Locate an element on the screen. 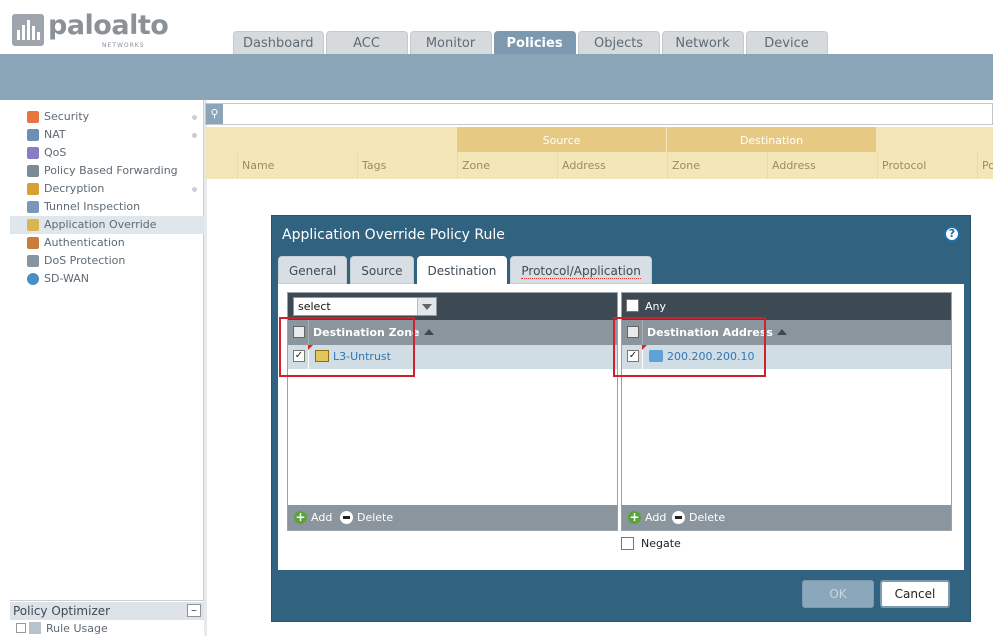 This screenshot has height=637, width=993. group-source: Source is located at coordinates (561, 139).